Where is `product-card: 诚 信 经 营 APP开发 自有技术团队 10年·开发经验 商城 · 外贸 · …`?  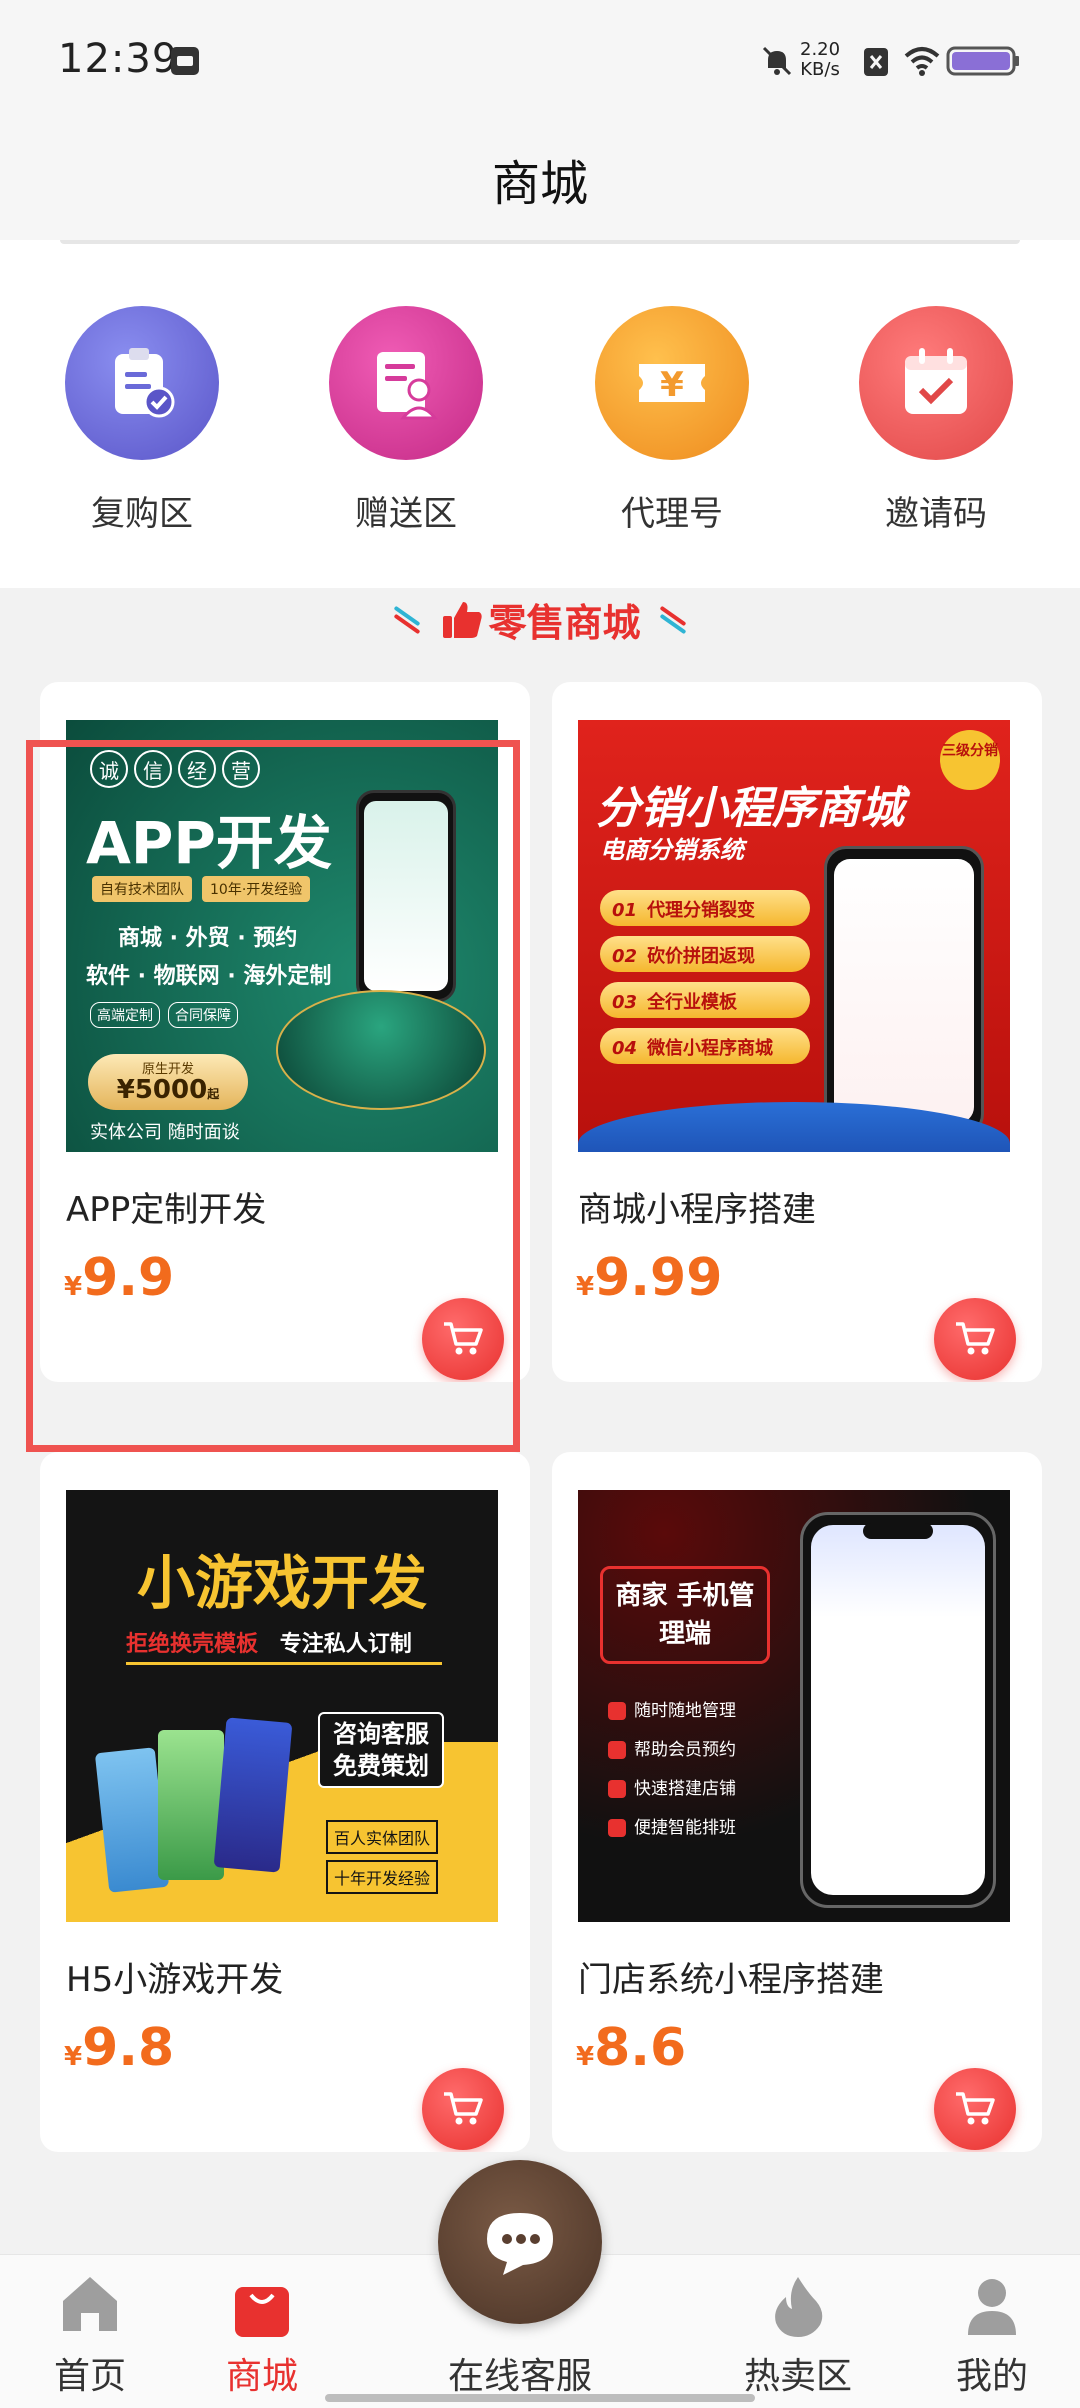 product-card: 诚 信 经 营 APP开发 自有技术团队 10年·开发经验 商城 · 外贸 · … is located at coordinates (285, 1032).